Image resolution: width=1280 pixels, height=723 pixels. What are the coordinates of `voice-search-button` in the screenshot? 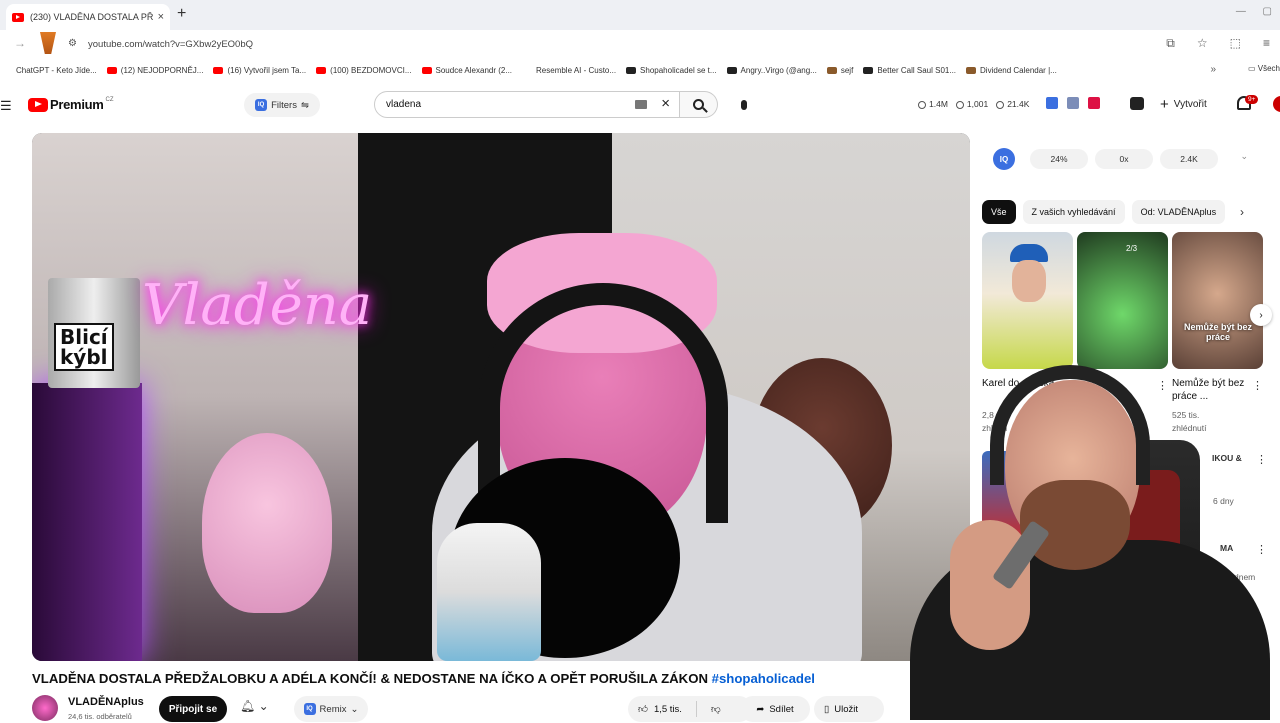 It's located at (744, 105).